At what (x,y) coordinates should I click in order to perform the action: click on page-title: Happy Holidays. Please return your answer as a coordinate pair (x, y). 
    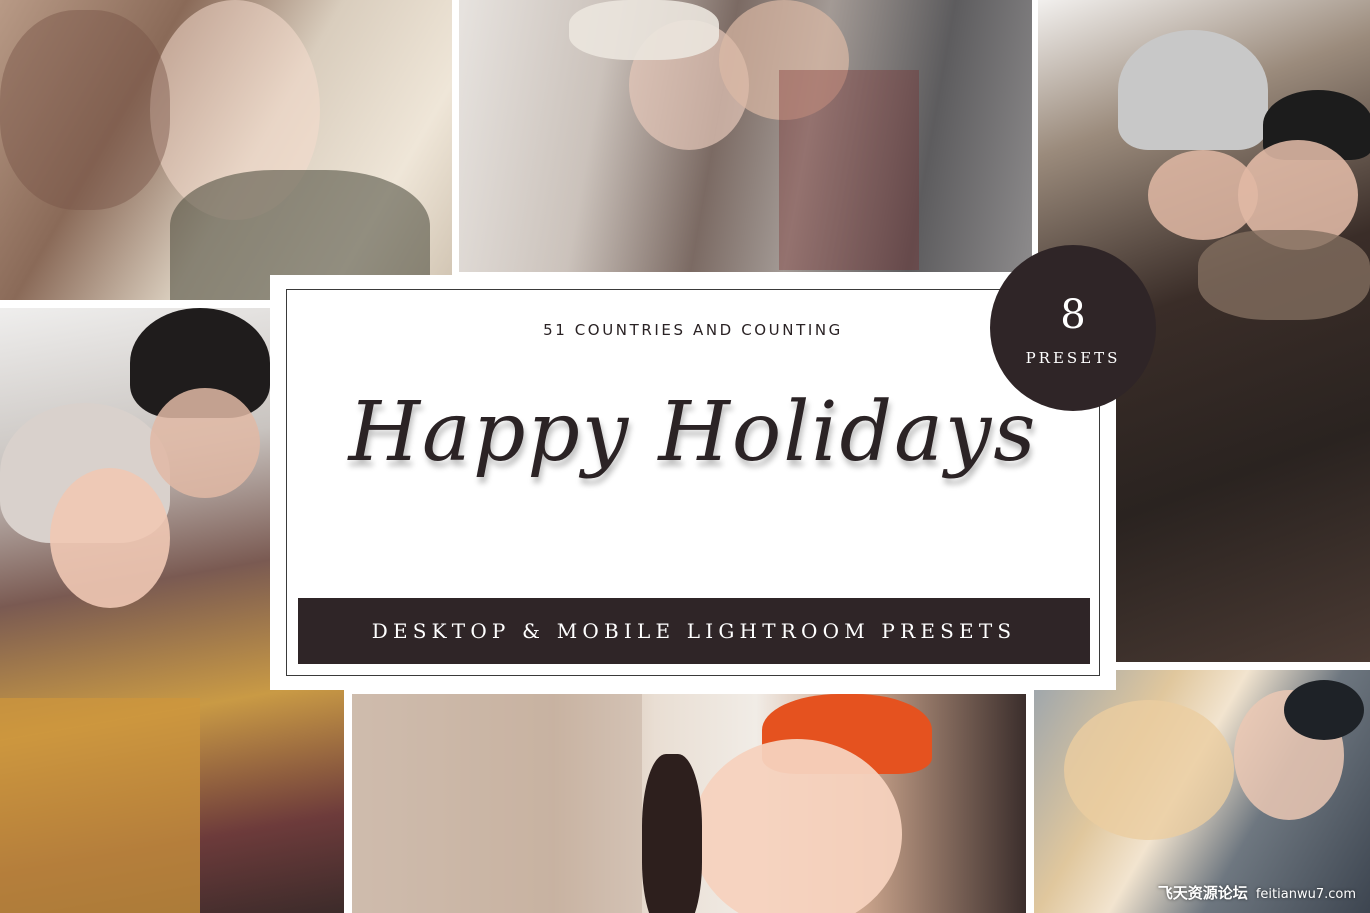
    Looking at the image, I should click on (693, 432).